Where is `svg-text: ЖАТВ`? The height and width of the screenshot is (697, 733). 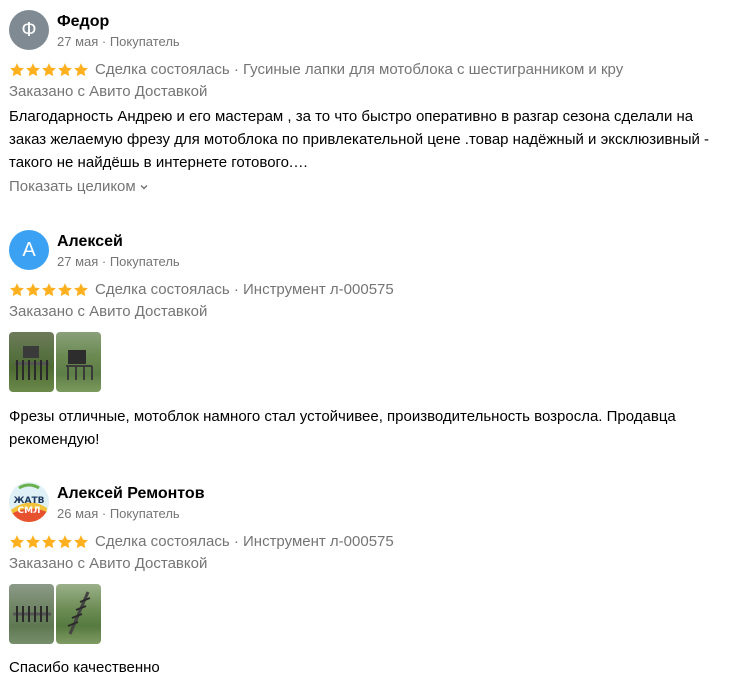
svg-text: ЖАТВ is located at coordinates (29, 501).